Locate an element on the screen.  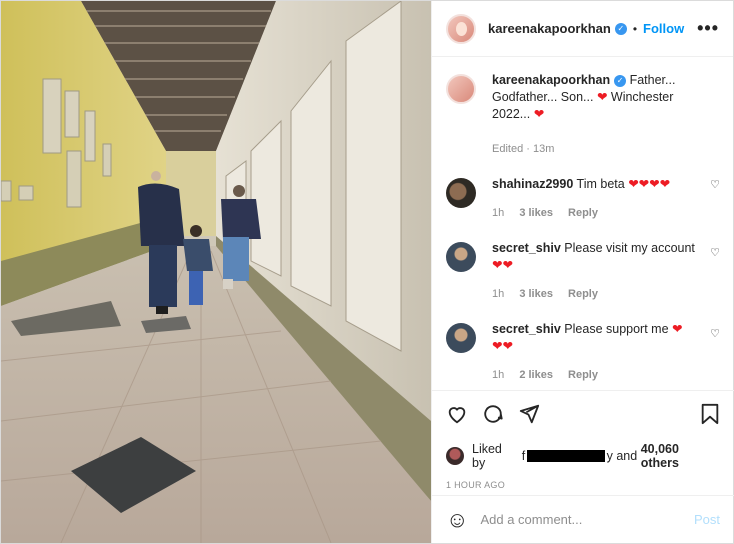
redacted-name is located at coordinates (566, 456).